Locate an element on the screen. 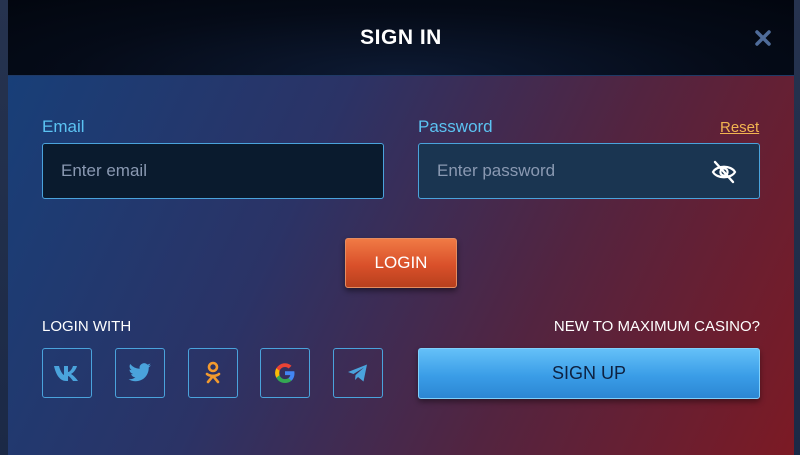 The height and width of the screenshot is (455, 800). vk-icon is located at coordinates (66, 373).